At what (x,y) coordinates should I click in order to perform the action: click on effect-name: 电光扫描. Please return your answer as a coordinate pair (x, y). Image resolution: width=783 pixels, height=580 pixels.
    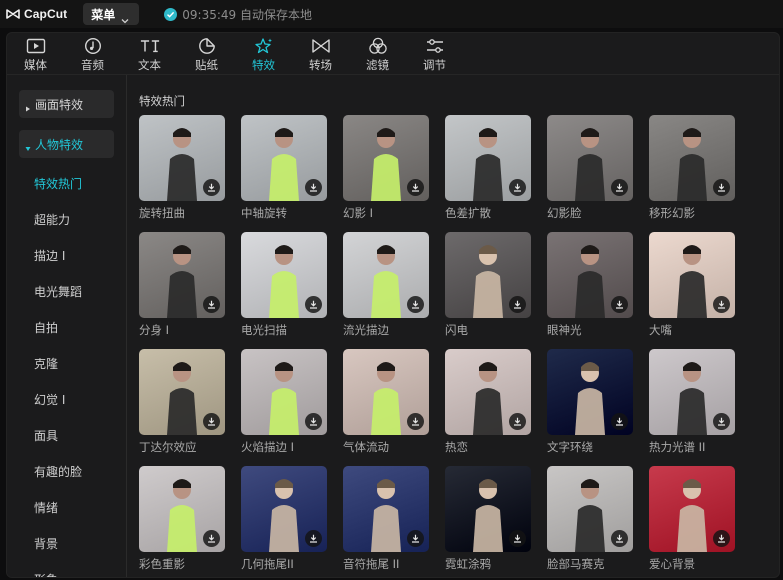
    Looking at the image, I should click on (264, 330).